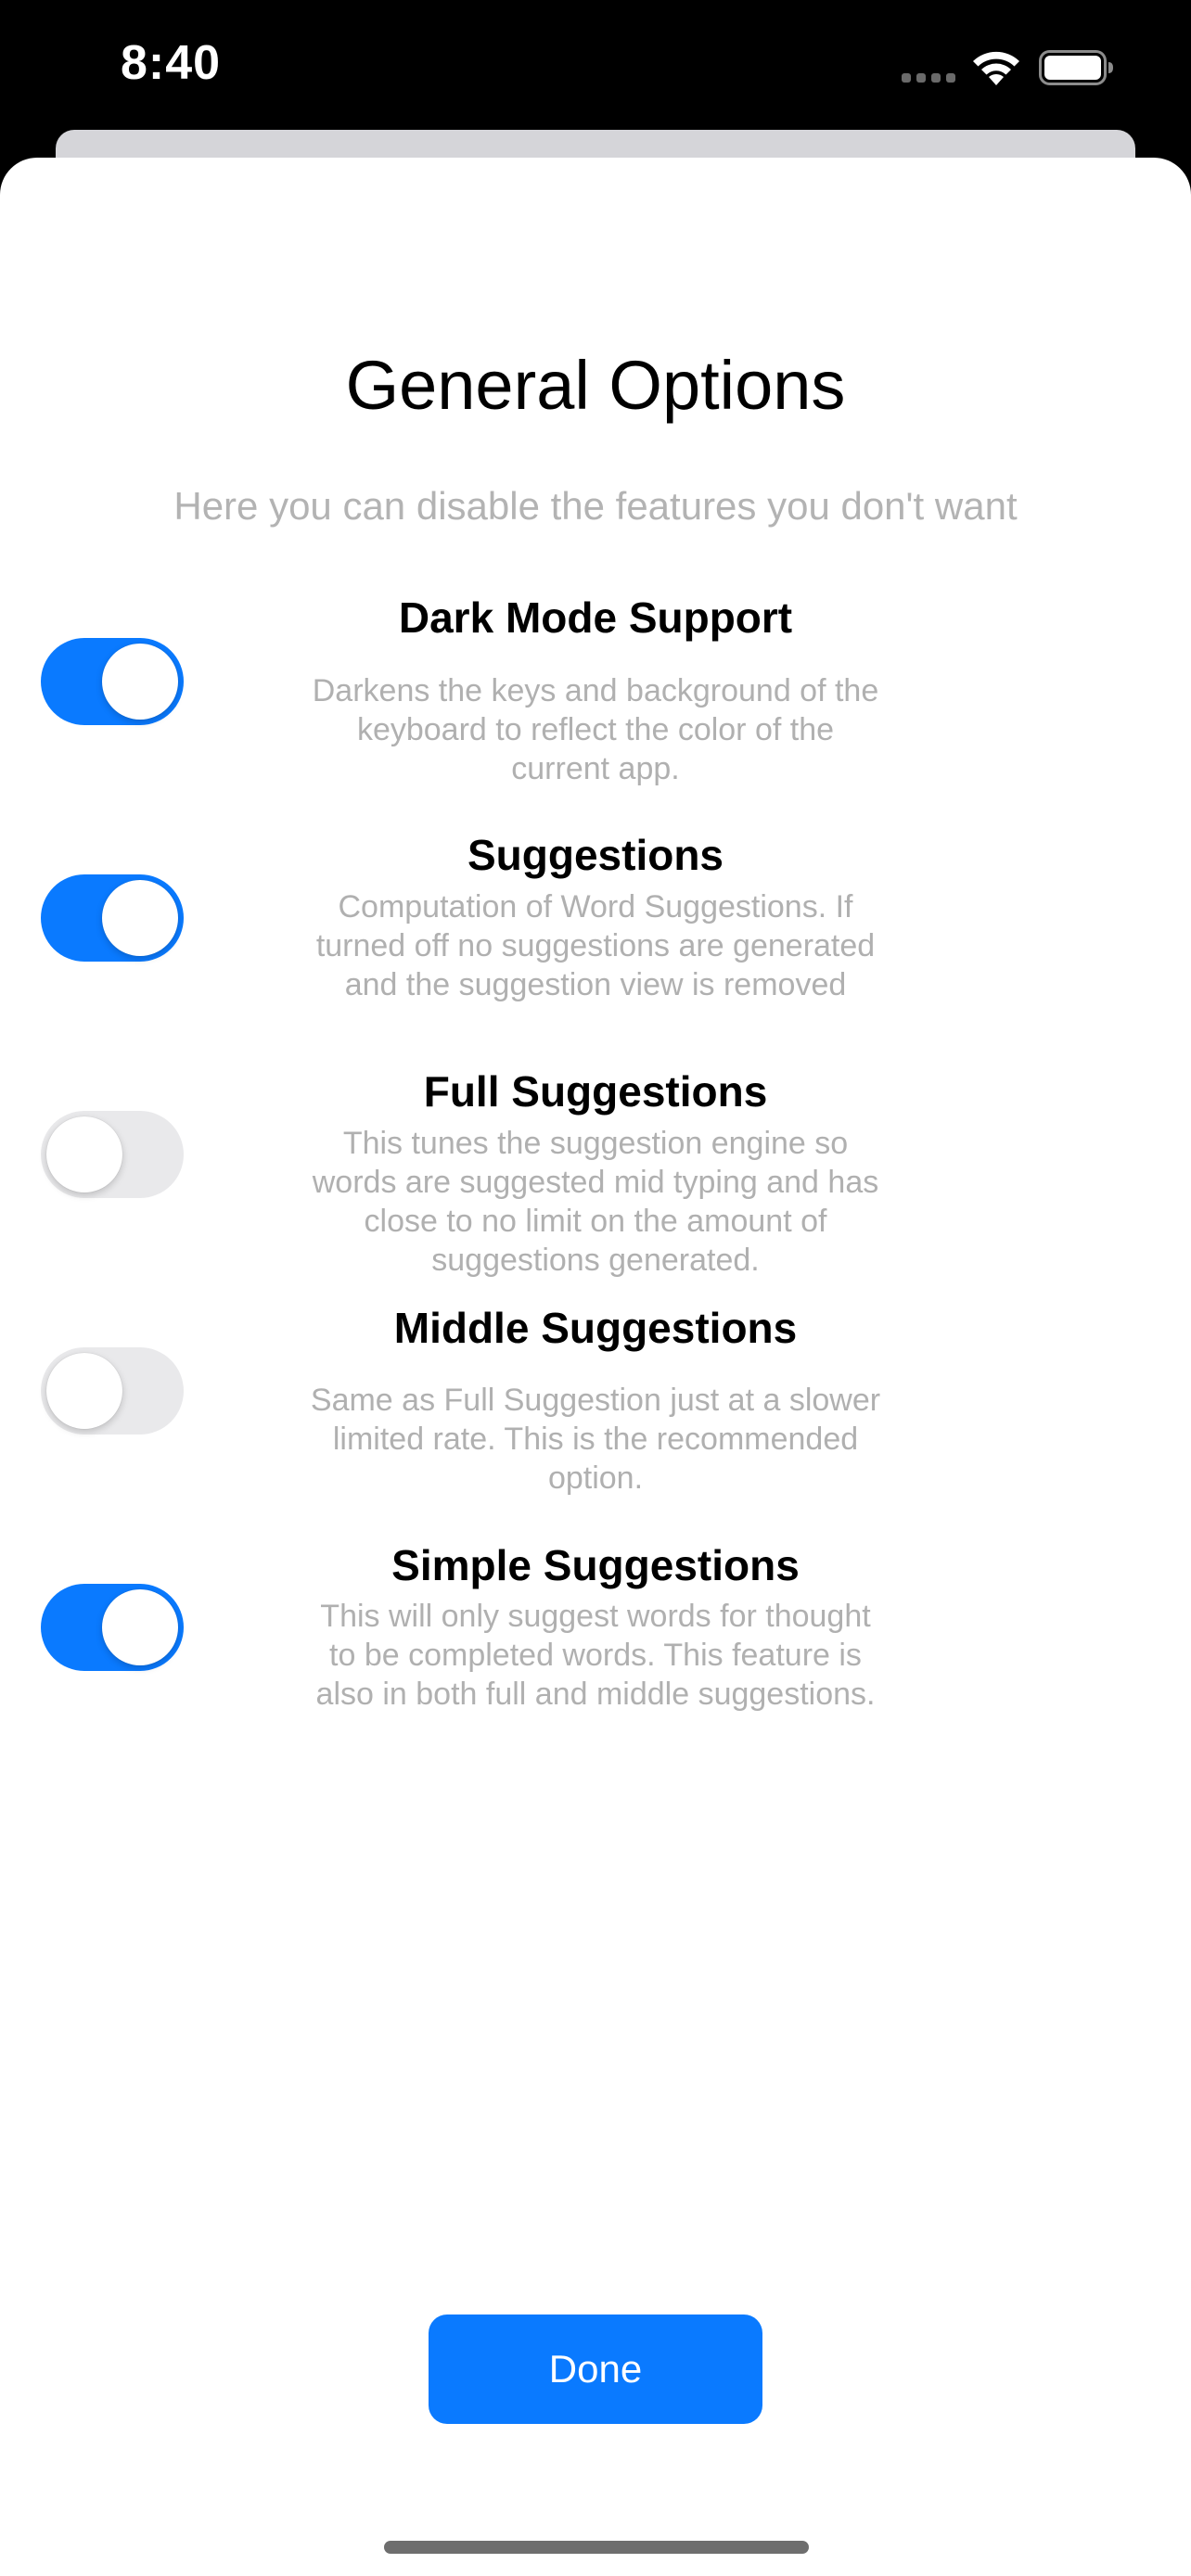 The height and width of the screenshot is (2576, 1191). I want to click on option-title: Full Suggestions, so click(595, 1091).